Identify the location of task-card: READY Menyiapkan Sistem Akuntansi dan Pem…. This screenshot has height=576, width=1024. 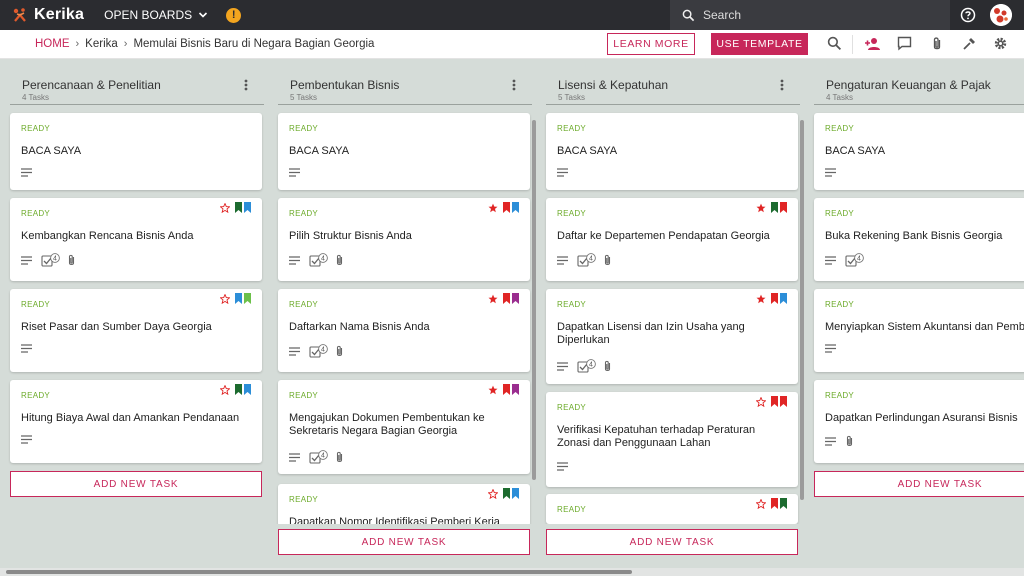
(919, 330).